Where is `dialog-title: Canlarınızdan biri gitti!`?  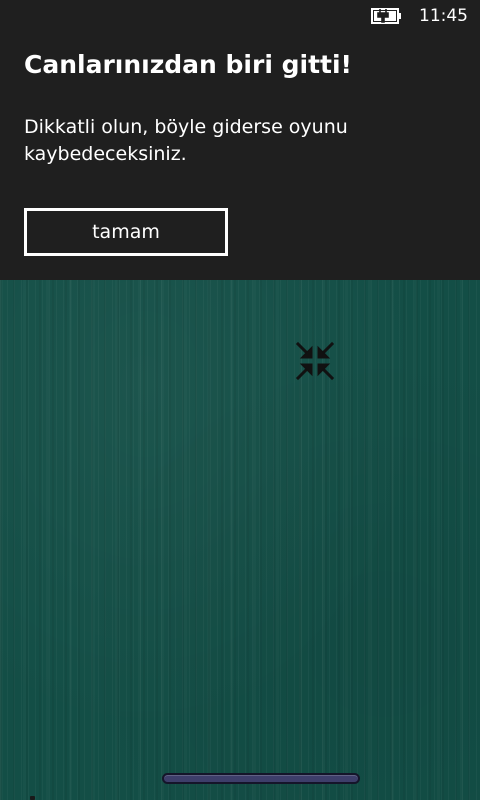 dialog-title: Canlarınızdan biri gitti! is located at coordinates (188, 64).